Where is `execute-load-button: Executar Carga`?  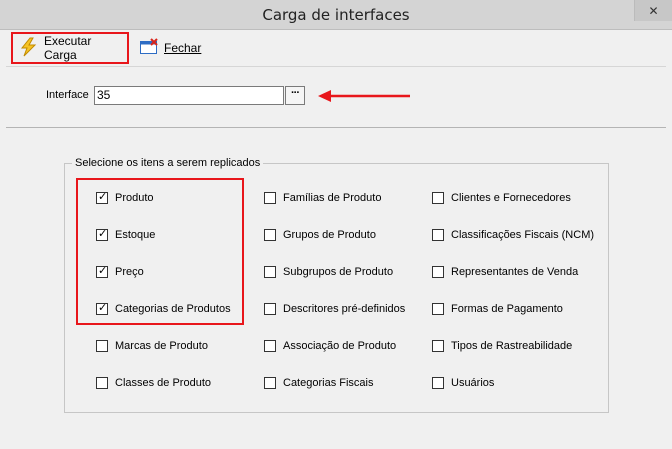
execute-load-button: Executar Carga is located at coordinates (70, 48).